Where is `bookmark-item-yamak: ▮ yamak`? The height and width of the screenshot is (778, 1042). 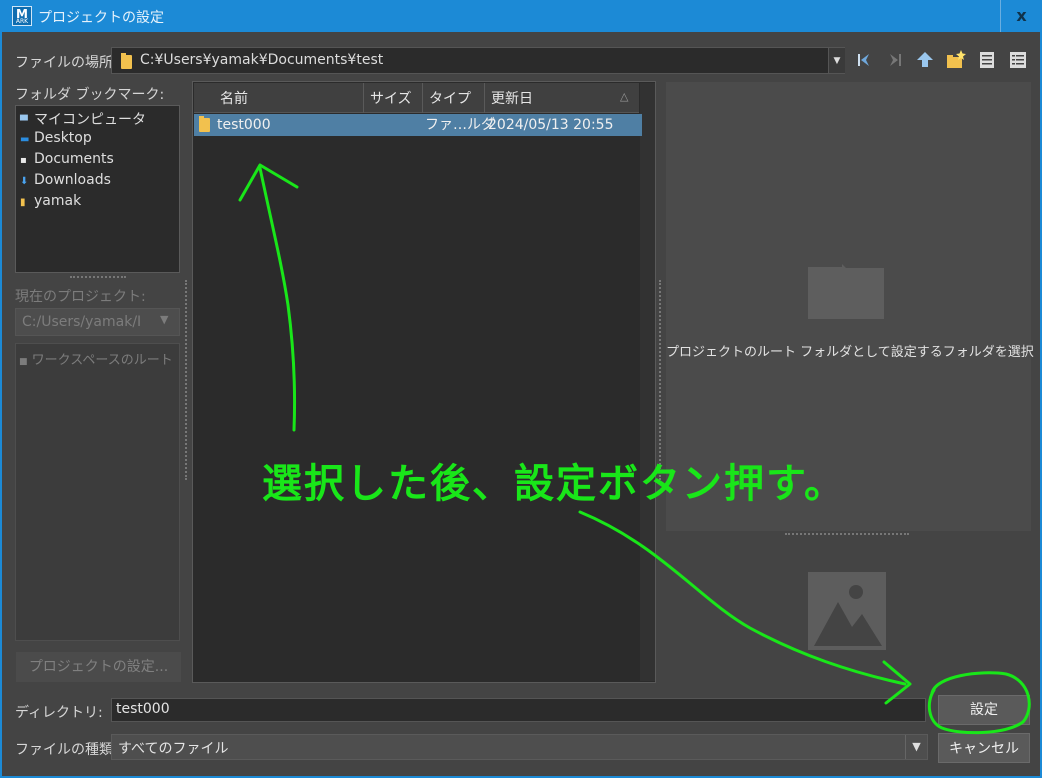
bookmark-item-yamak: ▮ yamak is located at coordinates (50, 203).